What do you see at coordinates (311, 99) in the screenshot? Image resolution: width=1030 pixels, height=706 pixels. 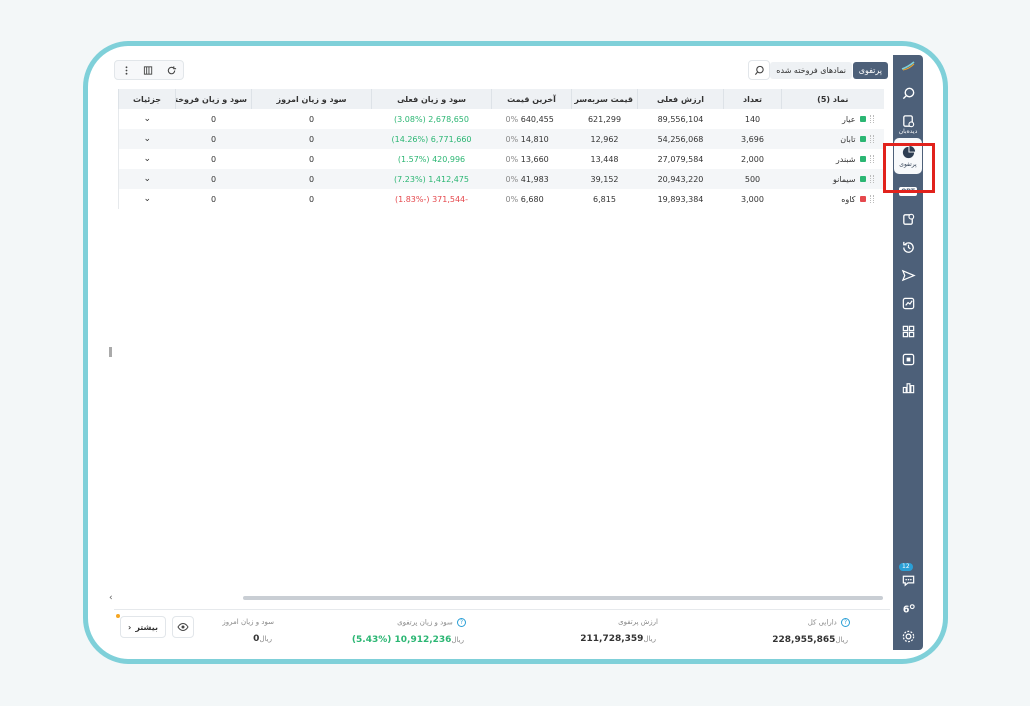 I see `header-today-pl: سود و زیان امروز` at bounding box center [311, 99].